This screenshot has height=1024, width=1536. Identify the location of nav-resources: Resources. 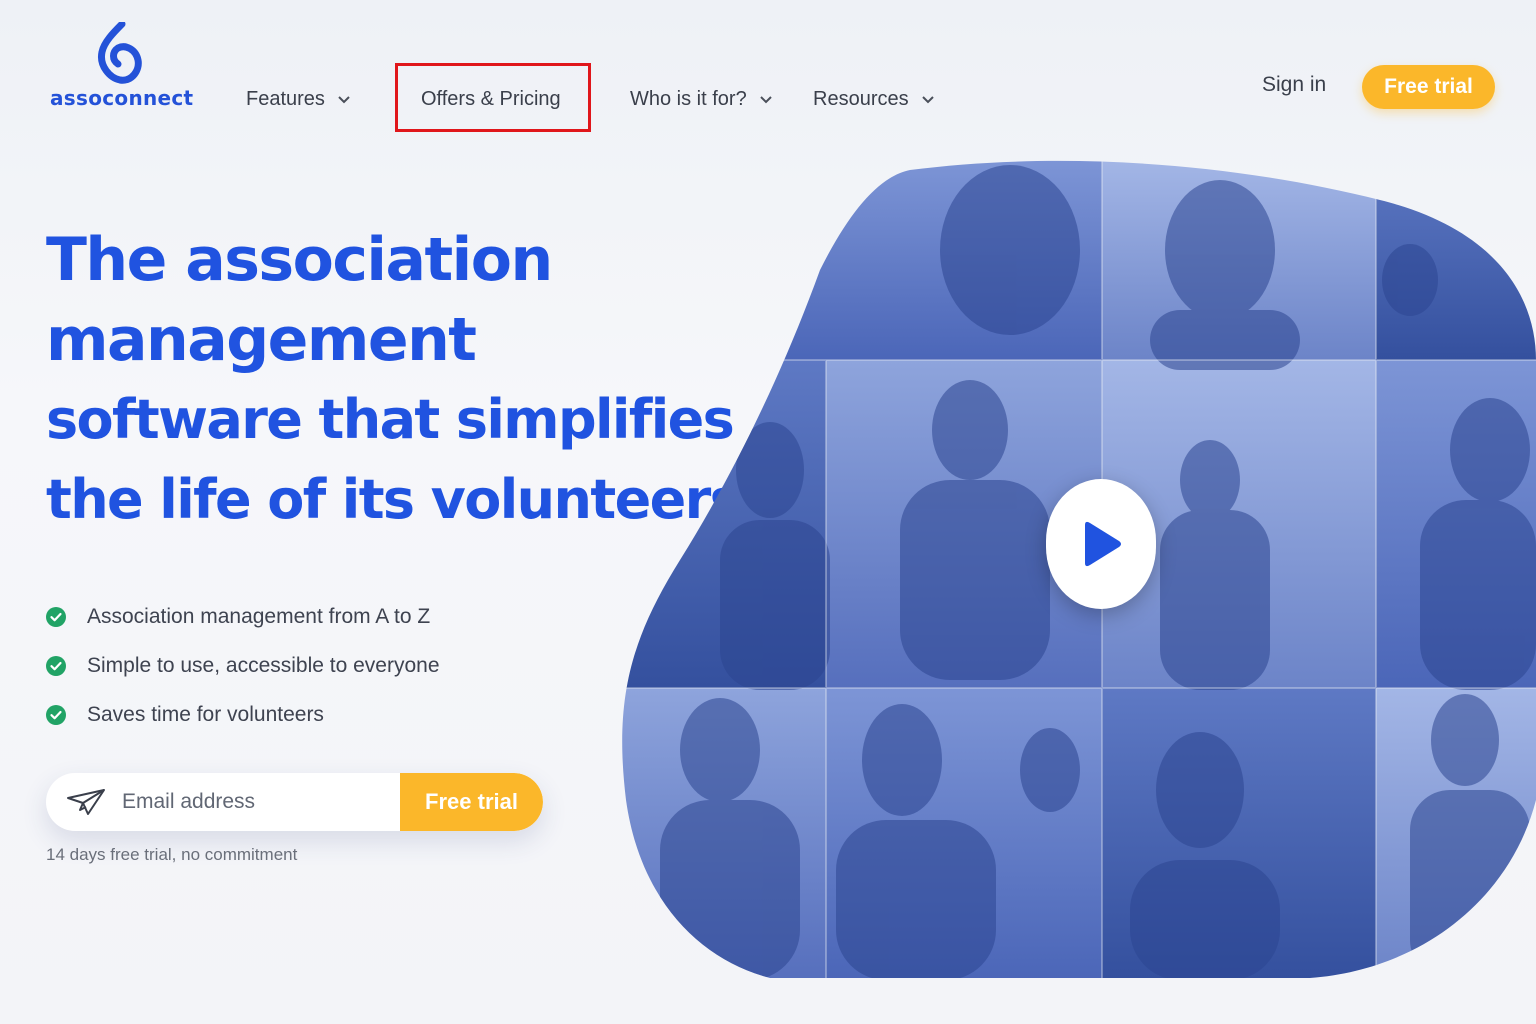
(874, 99).